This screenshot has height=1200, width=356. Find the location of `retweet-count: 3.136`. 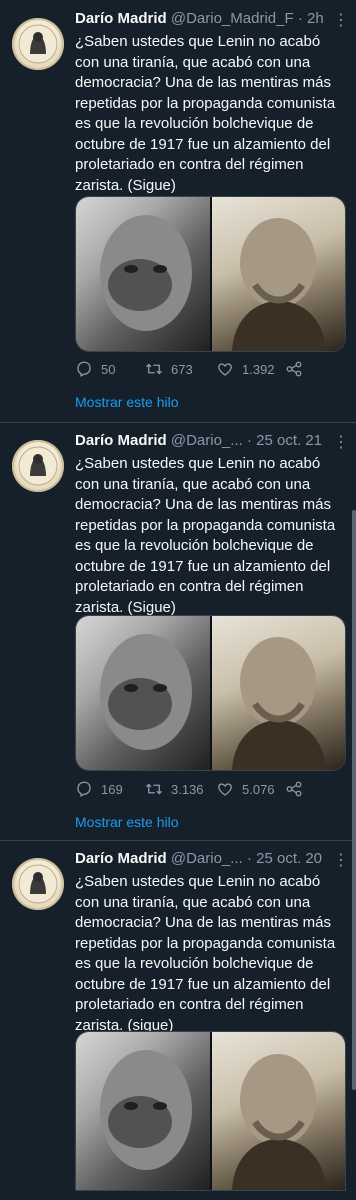

retweet-count: 3.136 is located at coordinates (187, 789).